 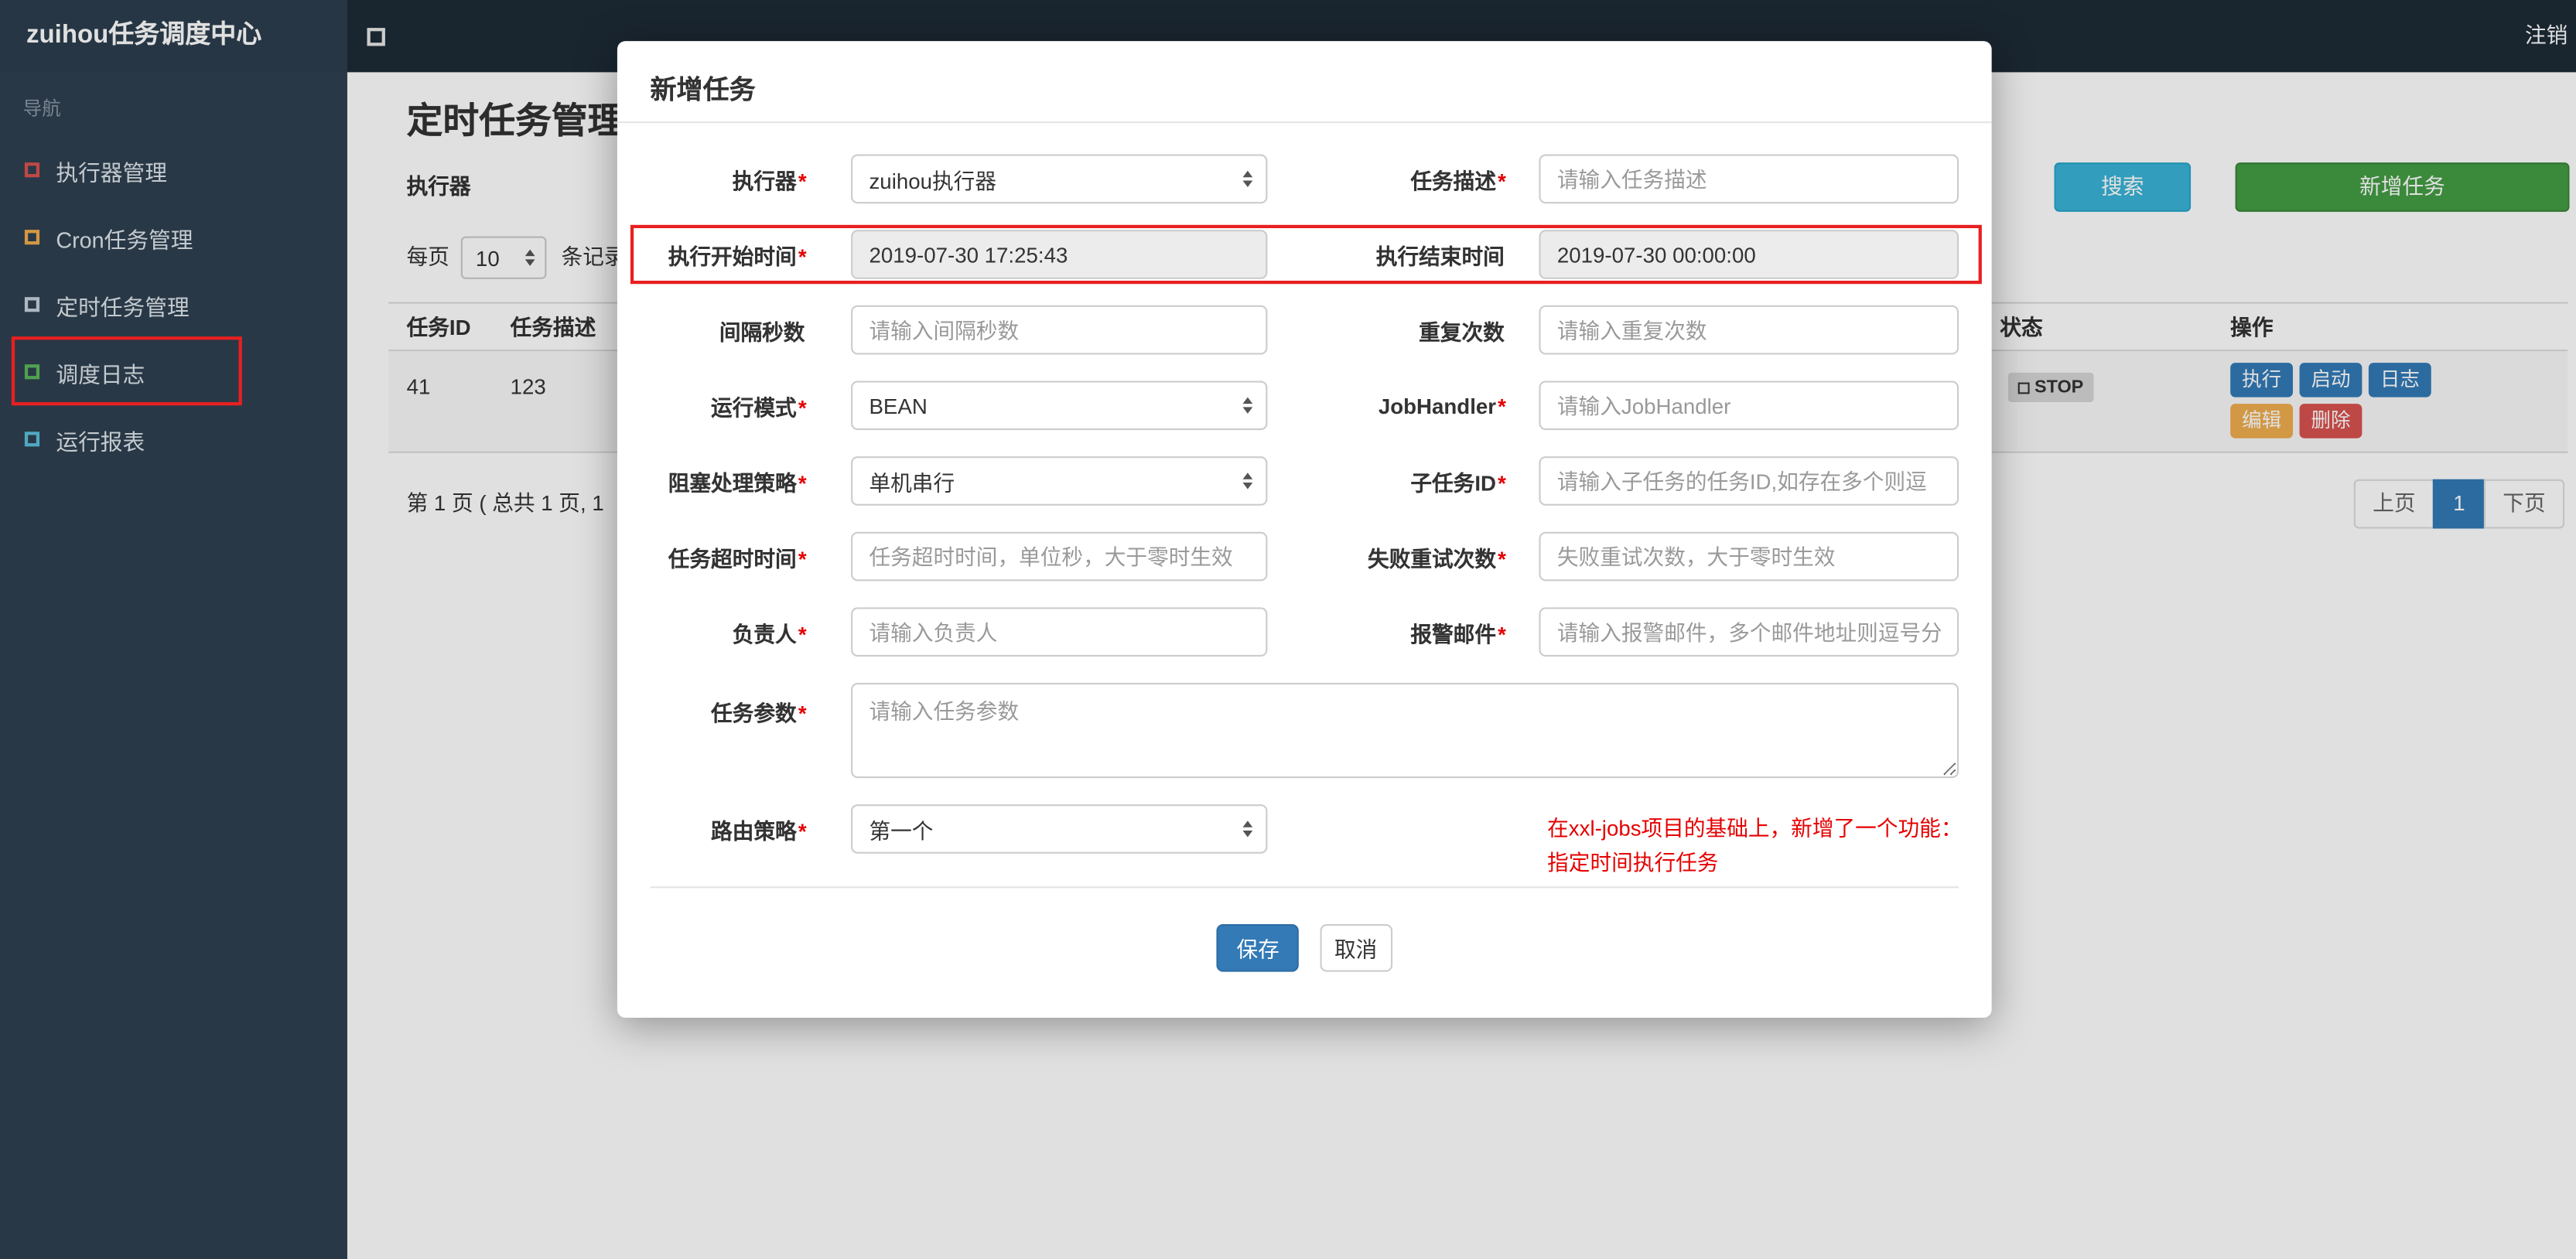 What do you see at coordinates (1749, 481) in the screenshot?
I see `child-task-id-input` at bounding box center [1749, 481].